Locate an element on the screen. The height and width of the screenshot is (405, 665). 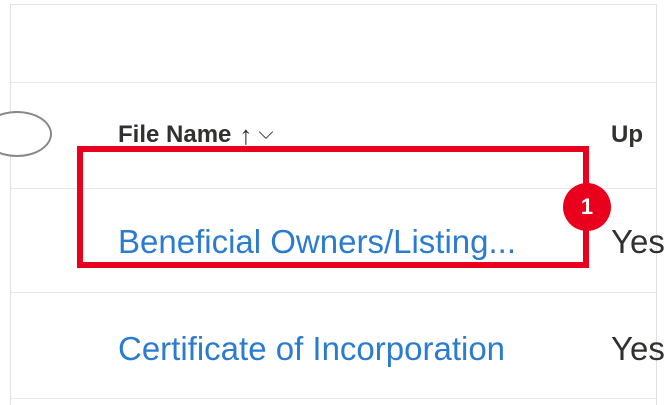
column-header-file-name: File Name ↑ ⌵ is located at coordinates (196, 135).